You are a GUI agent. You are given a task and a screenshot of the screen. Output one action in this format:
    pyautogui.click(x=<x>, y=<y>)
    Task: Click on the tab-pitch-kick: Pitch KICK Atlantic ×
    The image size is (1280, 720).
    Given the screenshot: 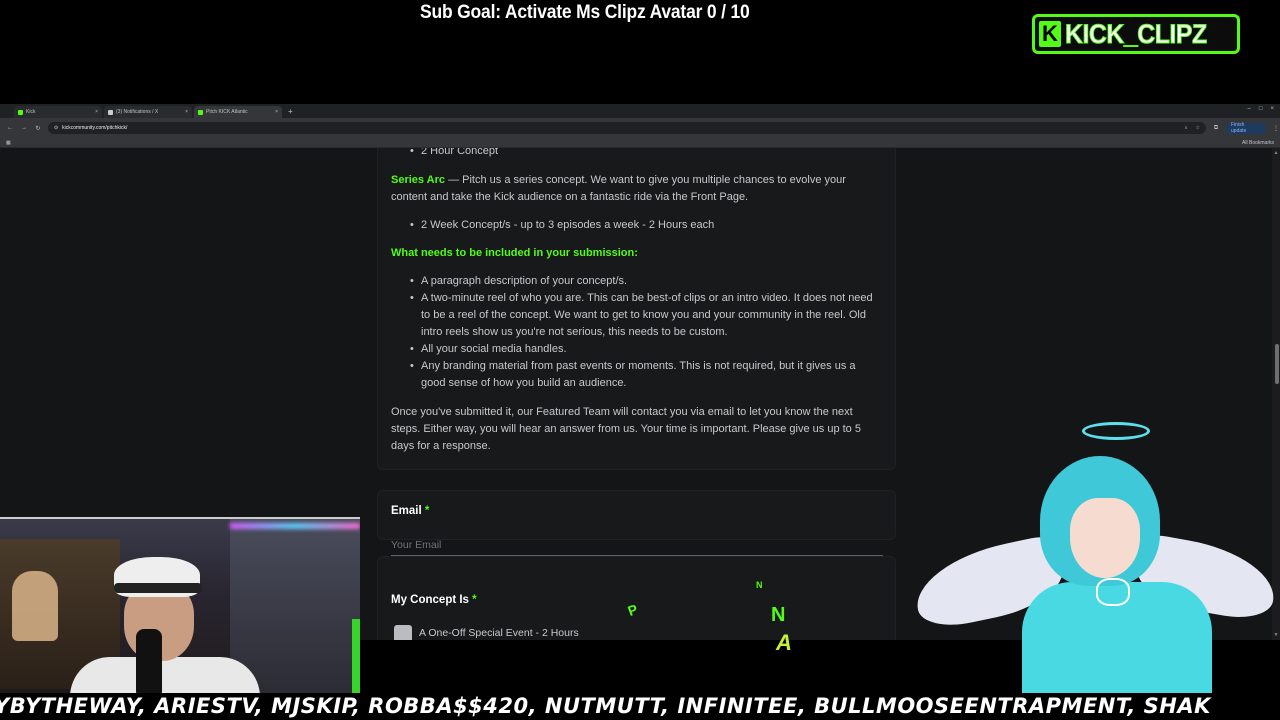 What is the action you would take?
    pyautogui.click(x=238, y=112)
    